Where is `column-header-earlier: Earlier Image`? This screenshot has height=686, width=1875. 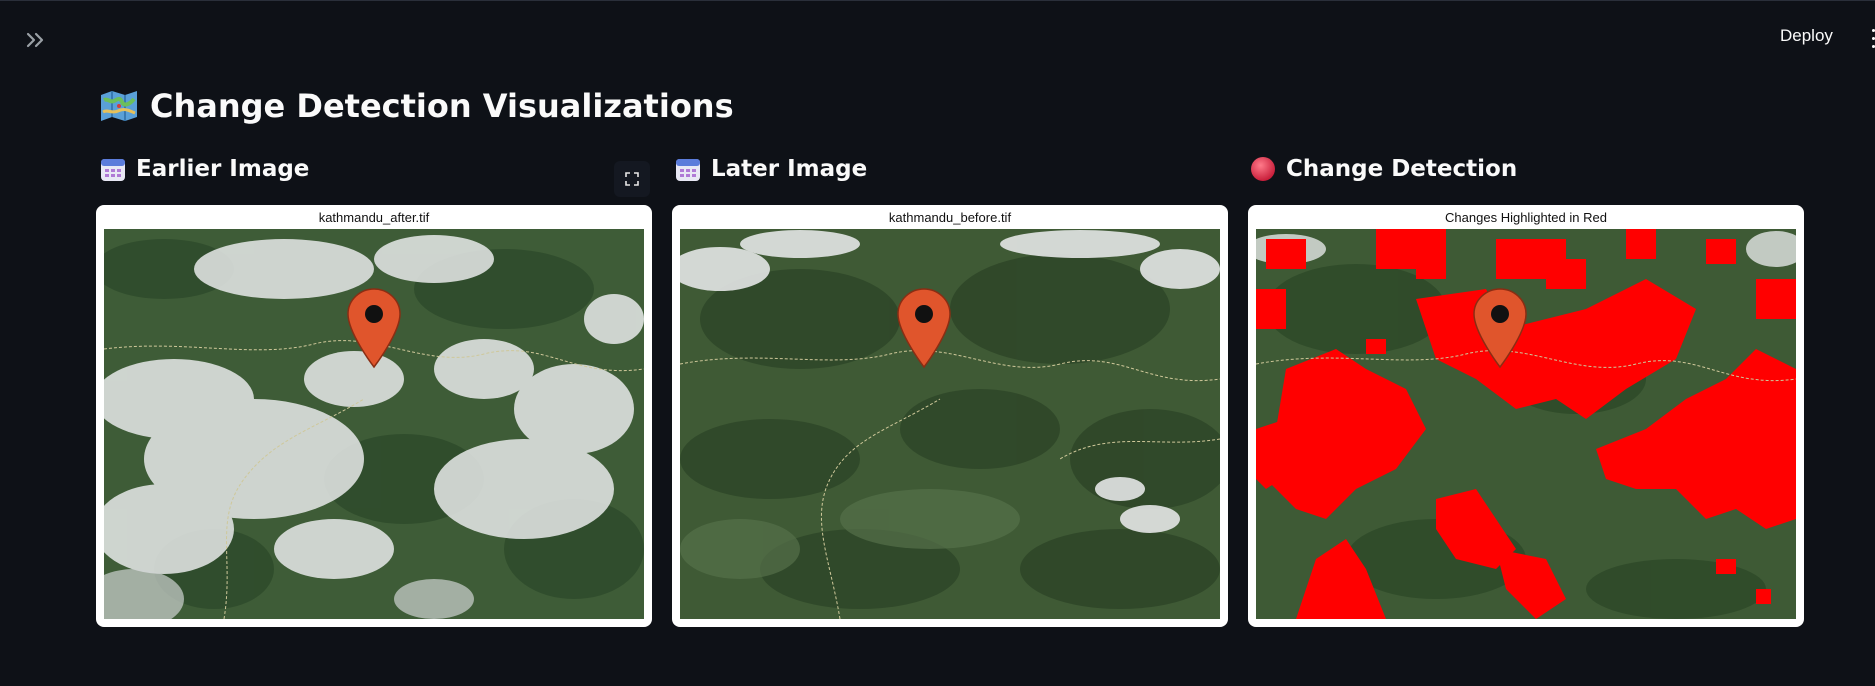
column-header-earlier: Earlier Image is located at coordinates (204, 169).